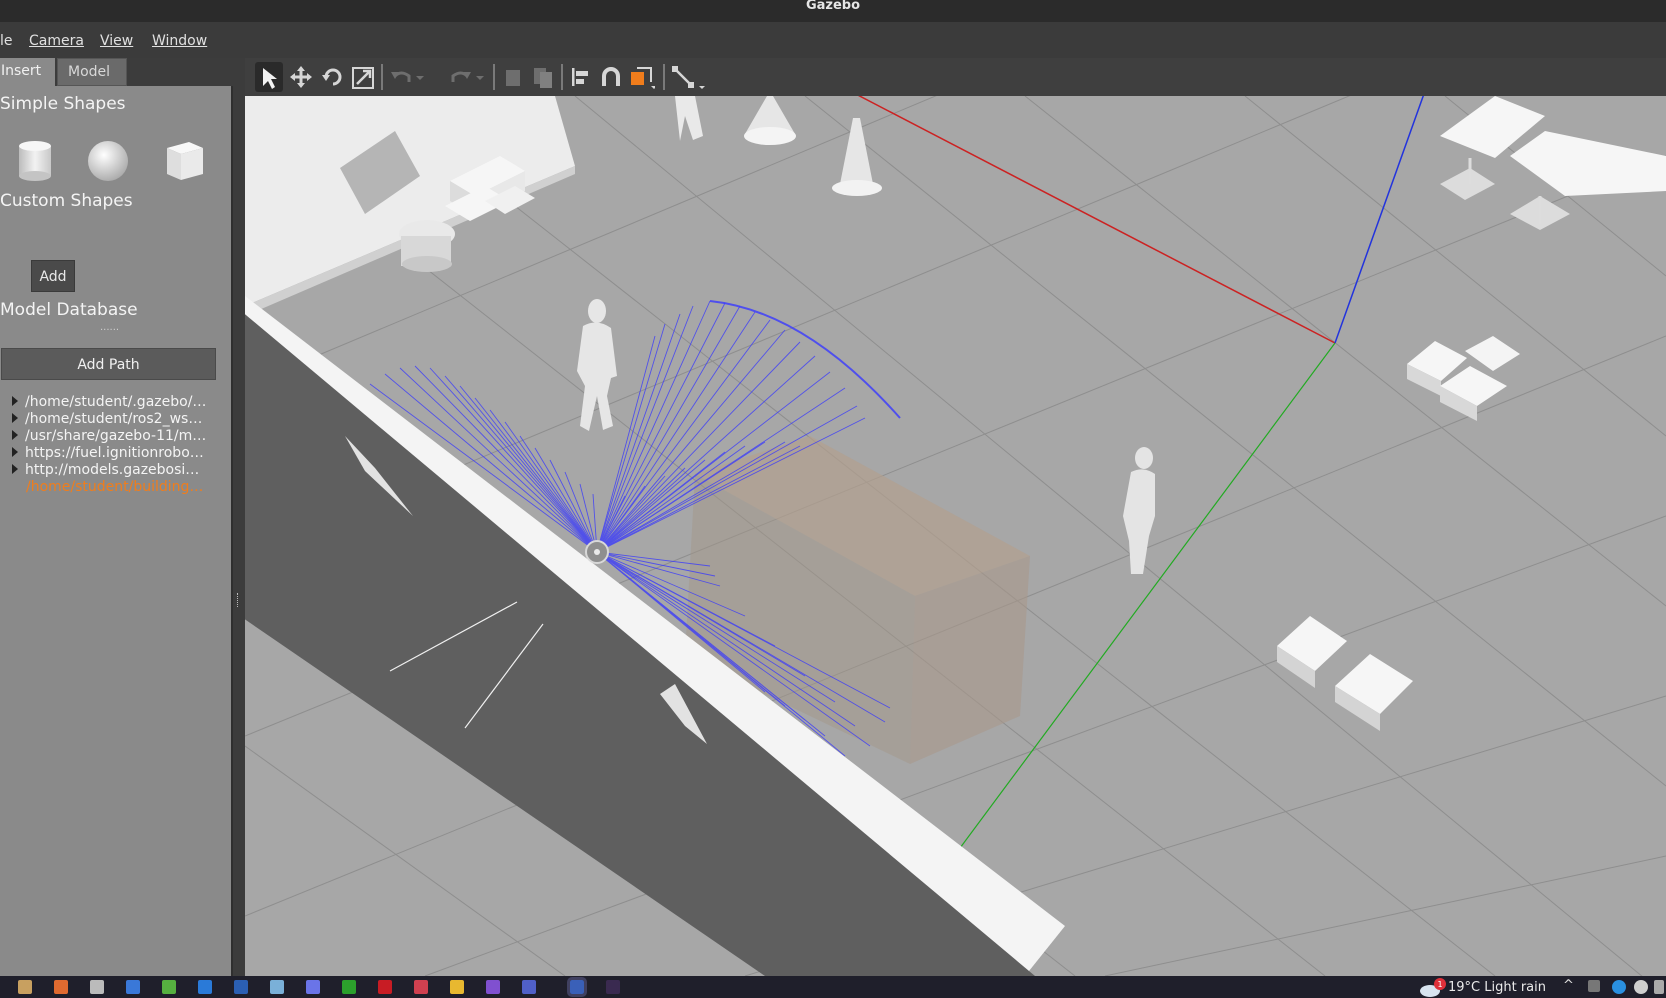 The image size is (1666, 998). Describe the element at coordinates (27, 72) in the screenshot. I see `tab-insert: Insert` at that location.